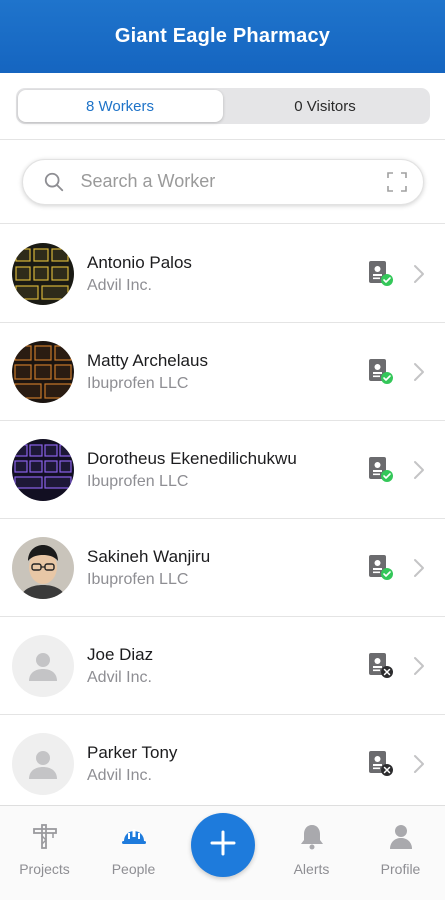 Image resolution: width=445 pixels, height=900 pixels. What do you see at coordinates (44, 853) in the screenshot?
I see `tab-projects: Projects` at bounding box center [44, 853].